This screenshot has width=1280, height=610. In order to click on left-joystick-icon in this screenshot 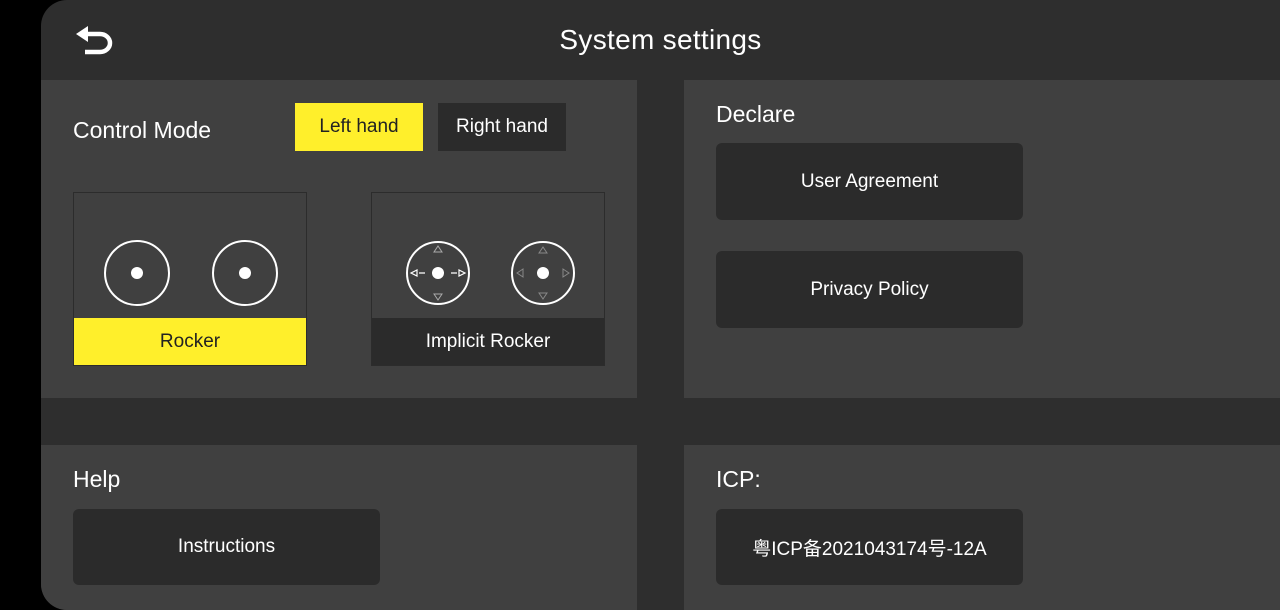, I will do `click(137, 273)`.